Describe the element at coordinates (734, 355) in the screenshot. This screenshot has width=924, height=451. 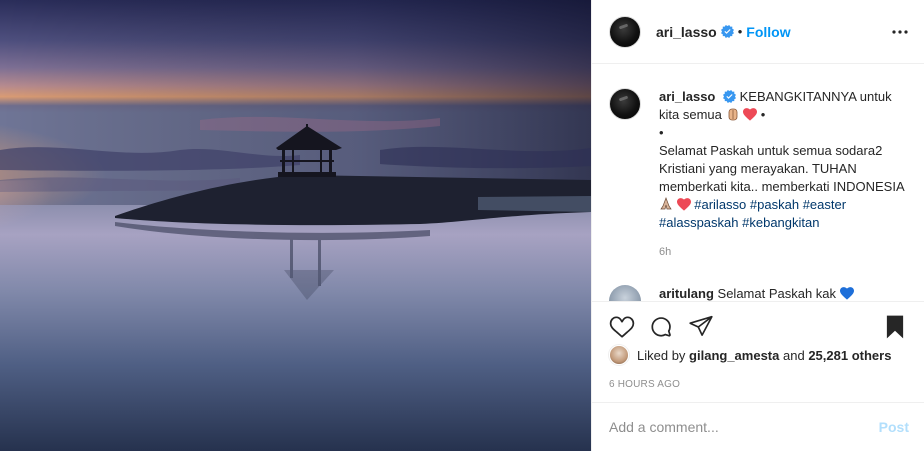
I see `liker-username: gilang_amesta` at that location.